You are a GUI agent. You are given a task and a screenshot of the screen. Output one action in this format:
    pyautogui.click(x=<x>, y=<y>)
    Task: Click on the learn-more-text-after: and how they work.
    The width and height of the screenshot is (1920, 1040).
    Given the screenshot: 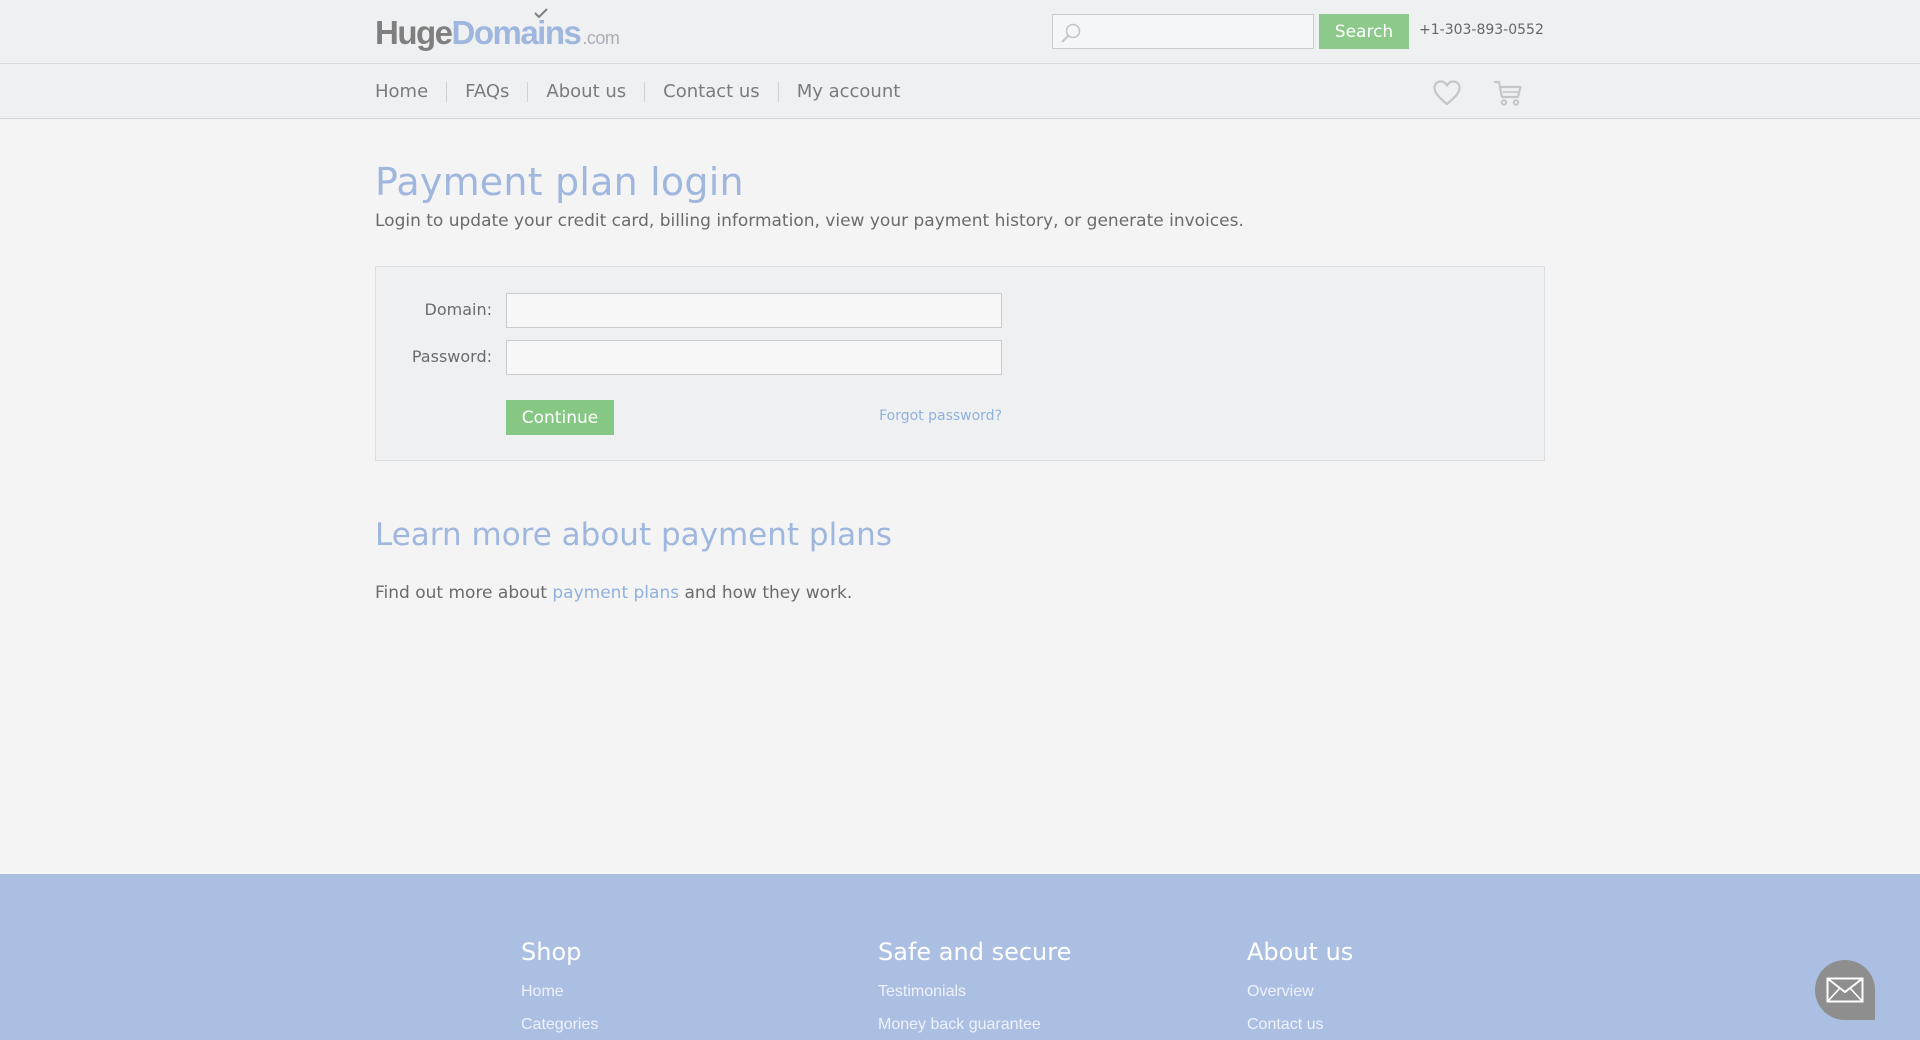 What is the action you would take?
    pyautogui.click(x=766, y=593)
    